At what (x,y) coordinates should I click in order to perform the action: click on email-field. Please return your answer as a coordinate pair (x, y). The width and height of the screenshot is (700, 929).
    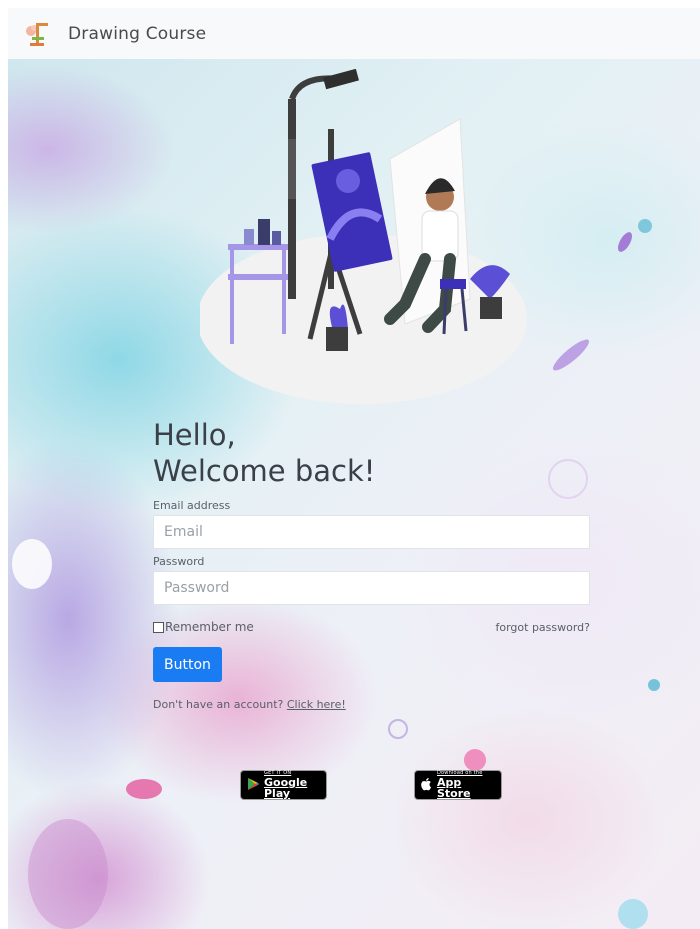
    Looking at the image, I should click on (371, 532).